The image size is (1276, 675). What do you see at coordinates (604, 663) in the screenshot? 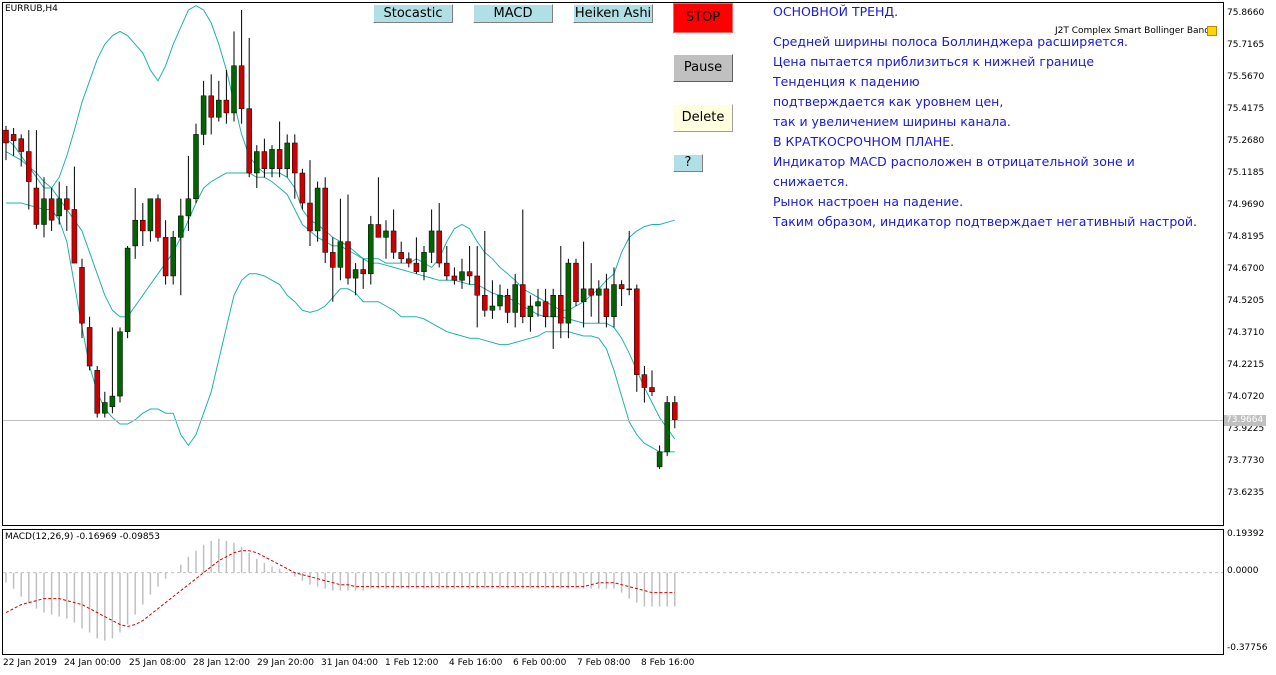
I see `time-tick: 7 Feb 08:00` at bounding box center [604, 663].